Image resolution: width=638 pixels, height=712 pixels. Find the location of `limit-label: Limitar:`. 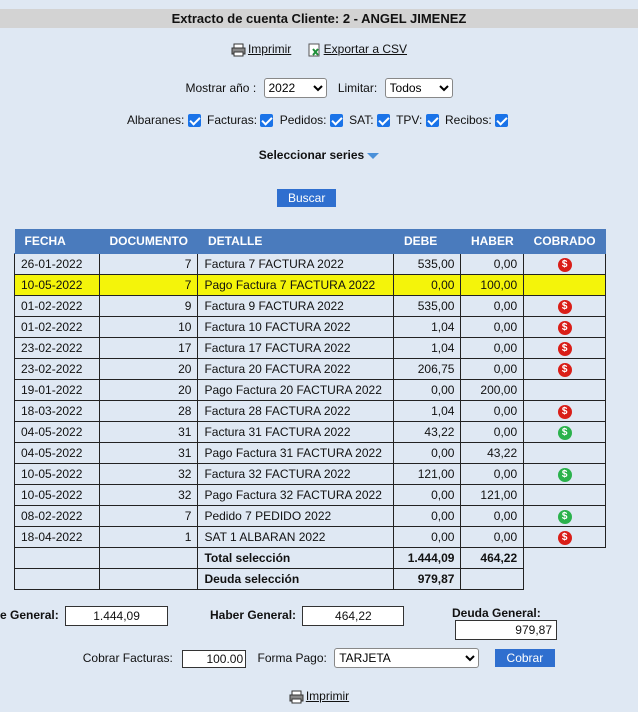

limit-label: Limitar: is located at coordinates (357, 88).